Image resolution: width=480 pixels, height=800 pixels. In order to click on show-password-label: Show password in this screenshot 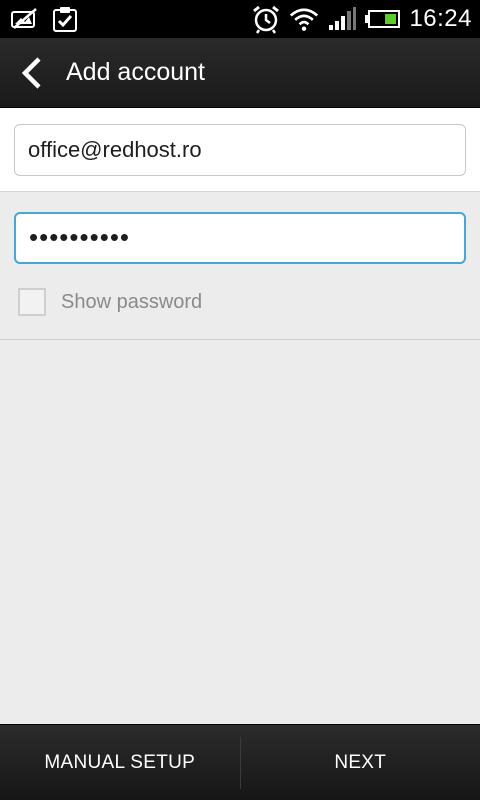, I will do `click(132, 301)`.